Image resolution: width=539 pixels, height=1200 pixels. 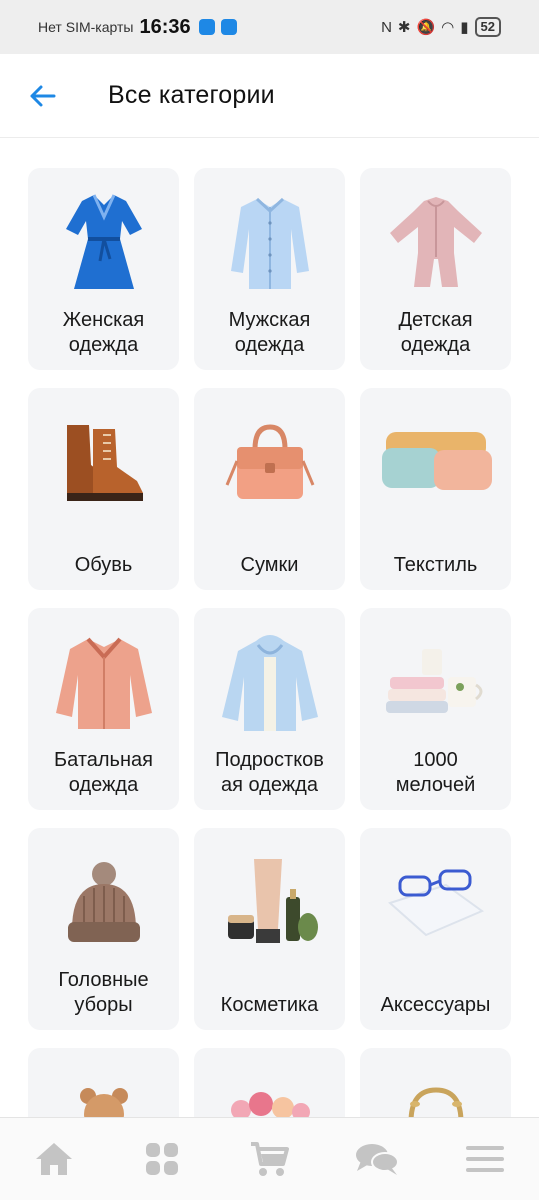 What do you see at coordinates (269, 463) in the screenshot?
I see `handbag-image` at bounding box center [269, 463].